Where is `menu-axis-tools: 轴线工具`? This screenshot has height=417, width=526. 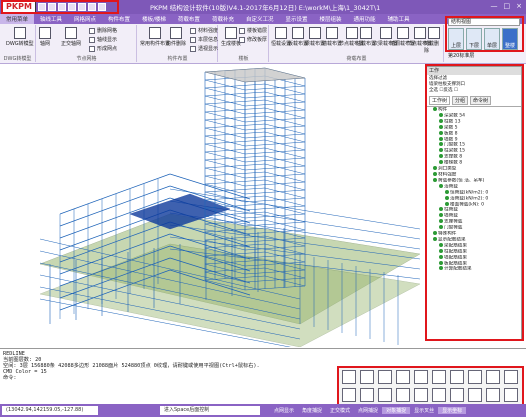 menu-axis-tools: 轴线工具 is located at coordinates (51, 19).